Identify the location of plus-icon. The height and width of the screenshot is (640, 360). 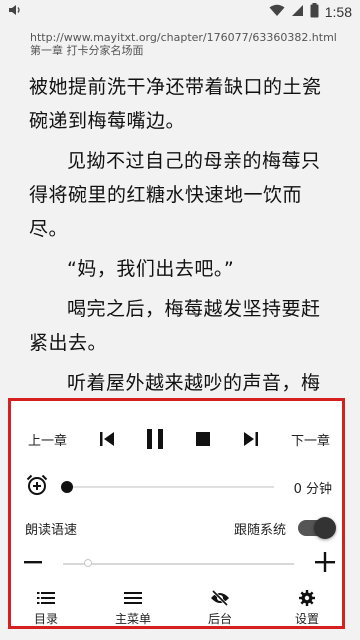
(325, 564).